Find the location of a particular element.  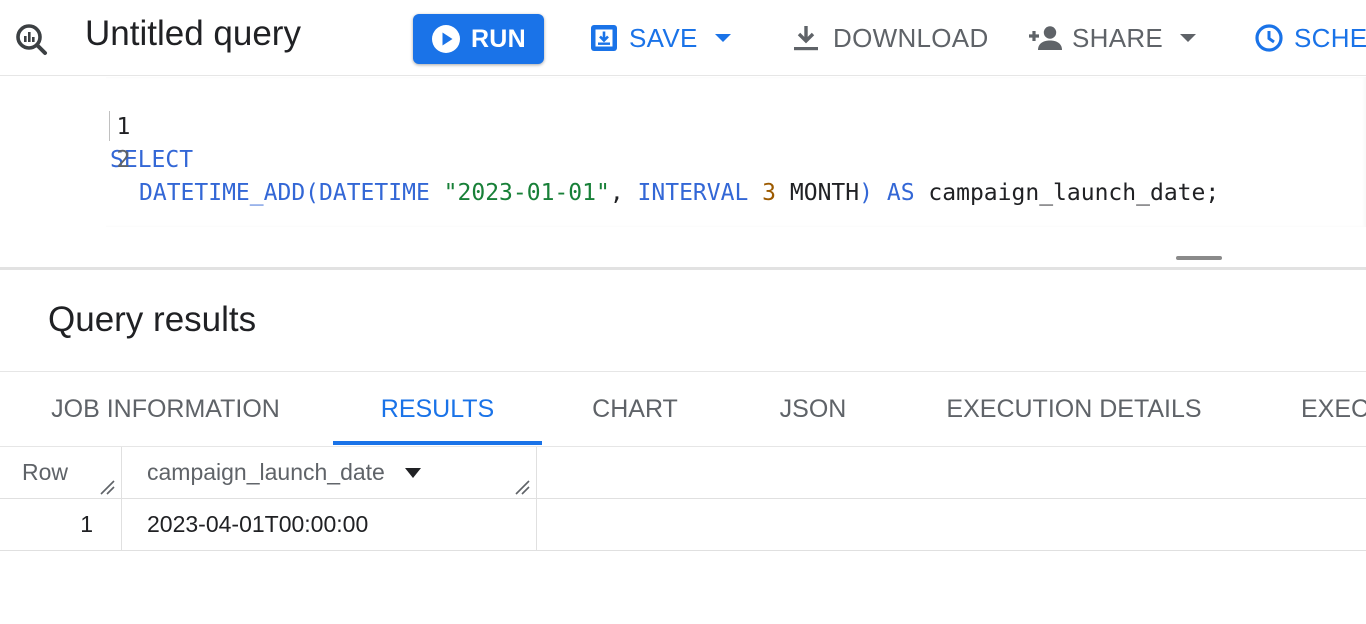

tab-results: RESULTS is located at coordinates (437, 409).